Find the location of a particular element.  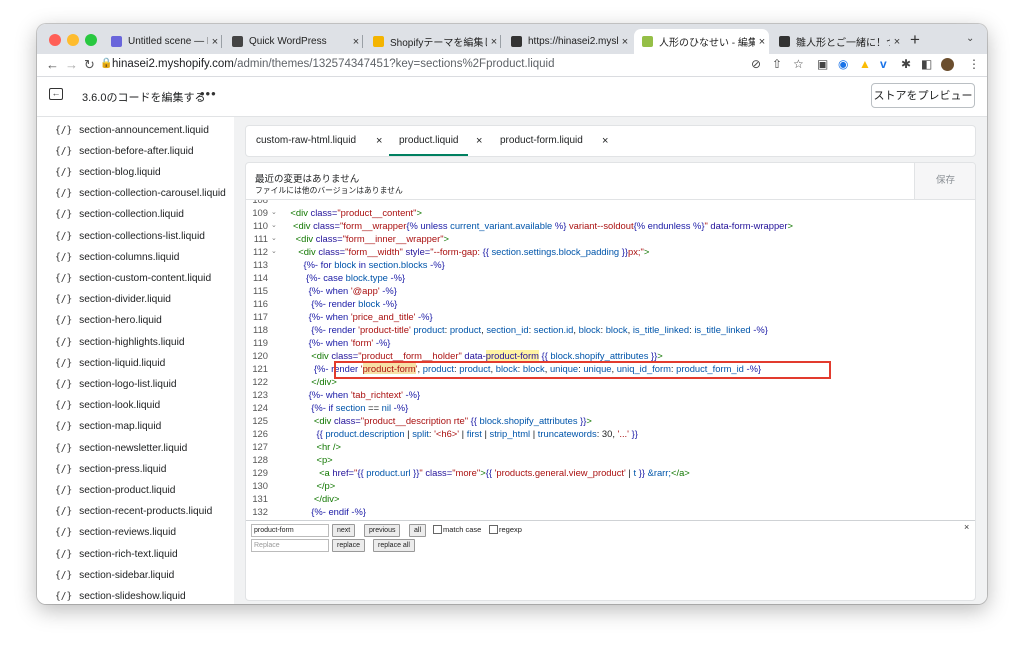

exit-editor-icon: ← is located at coordinates (56, 94).